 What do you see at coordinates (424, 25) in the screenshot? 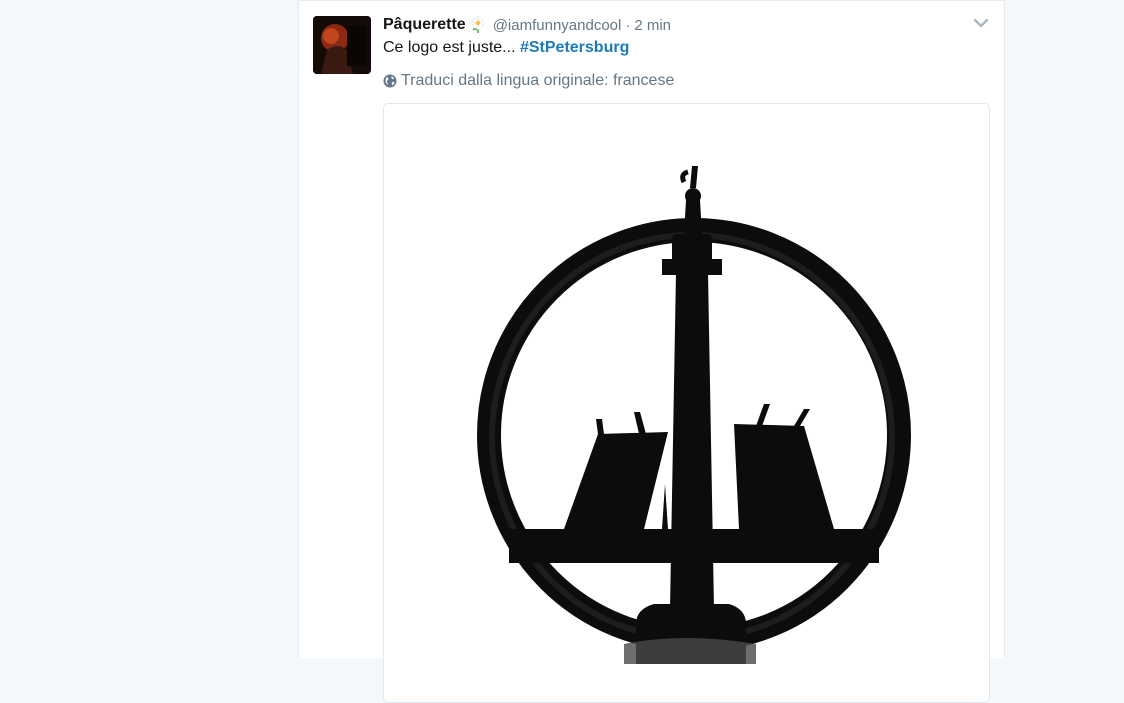
I see `display-name: Pâquerette` at bounding box center [424, 25].